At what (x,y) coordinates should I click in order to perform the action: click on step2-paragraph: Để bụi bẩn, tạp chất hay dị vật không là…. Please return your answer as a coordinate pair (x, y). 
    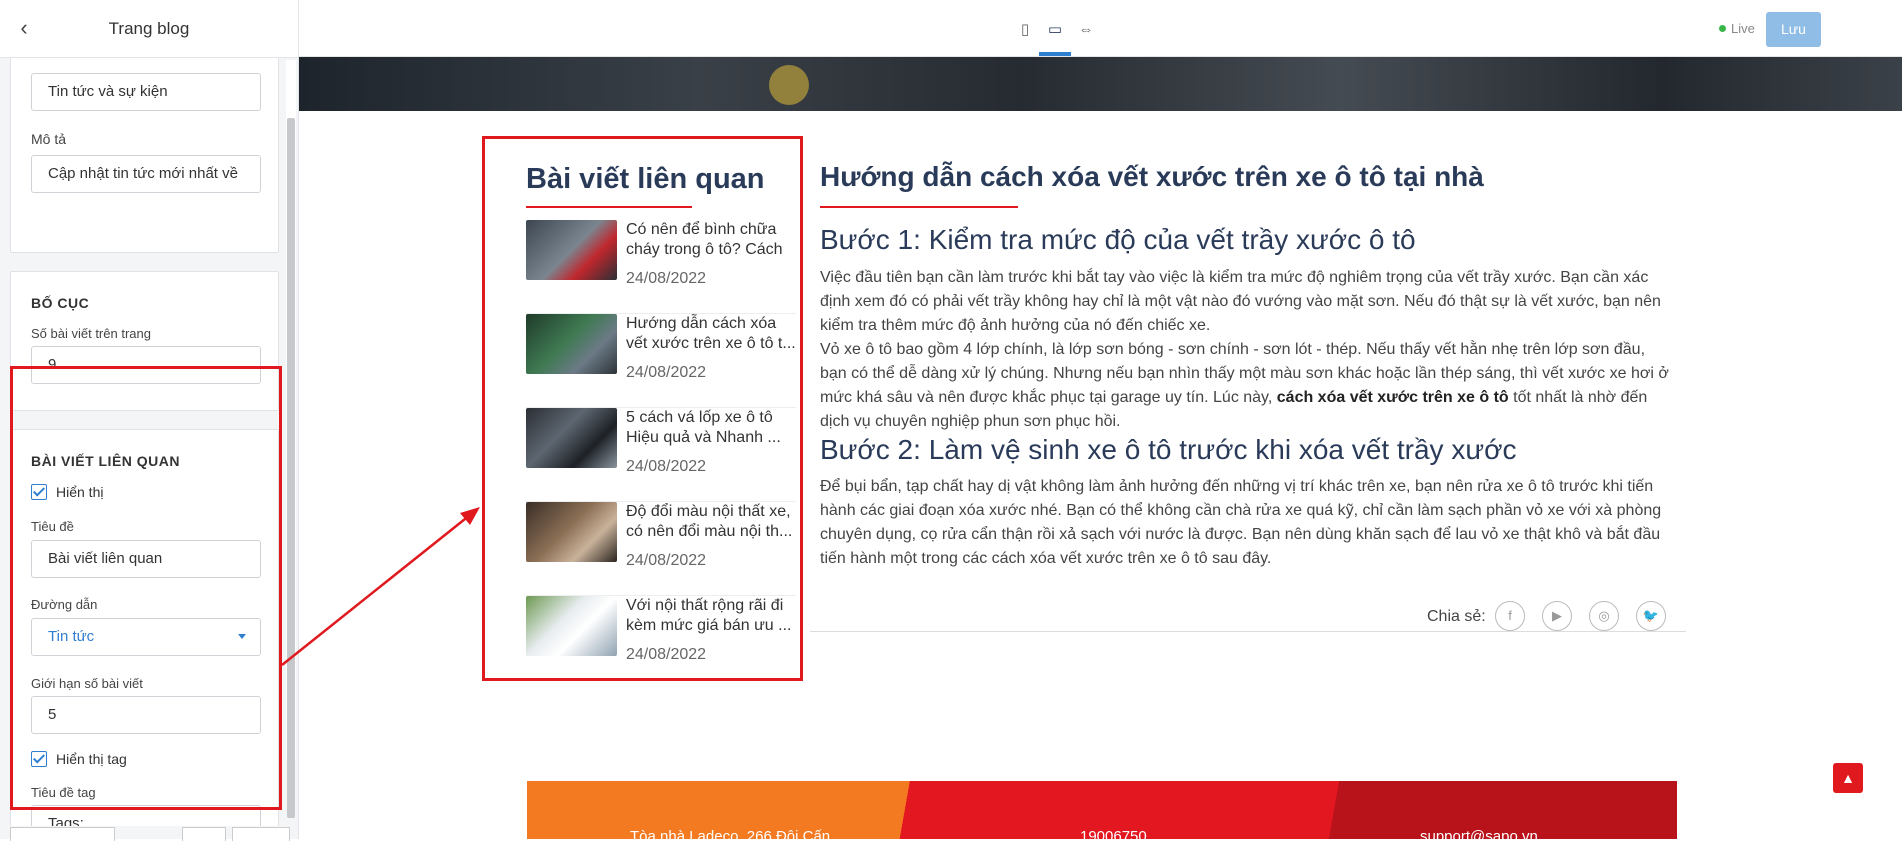
    Looking at the image, I should click on (1241, 522).